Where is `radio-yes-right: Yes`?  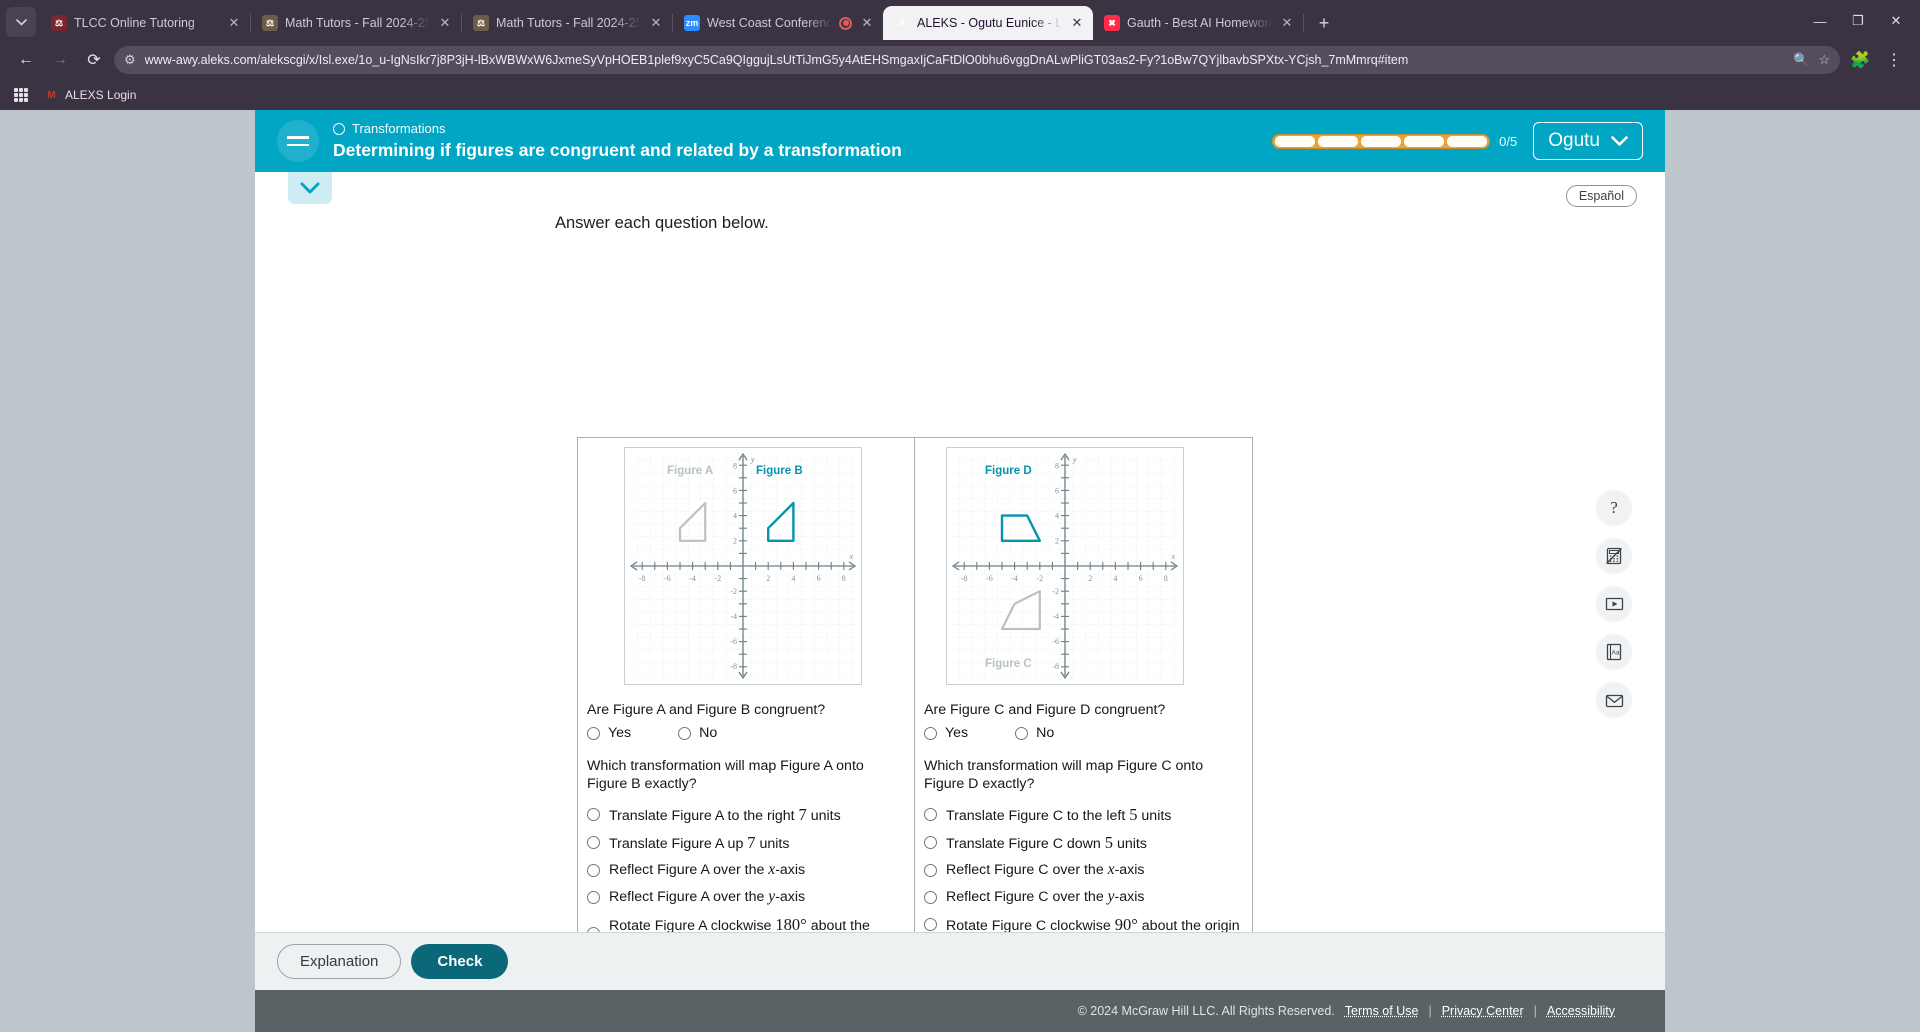 radio-yes-right: Yes is located at coordinates (946, 733).